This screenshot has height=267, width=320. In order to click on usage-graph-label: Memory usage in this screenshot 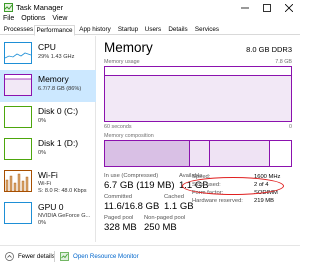, I will do `click(122, 62)`.